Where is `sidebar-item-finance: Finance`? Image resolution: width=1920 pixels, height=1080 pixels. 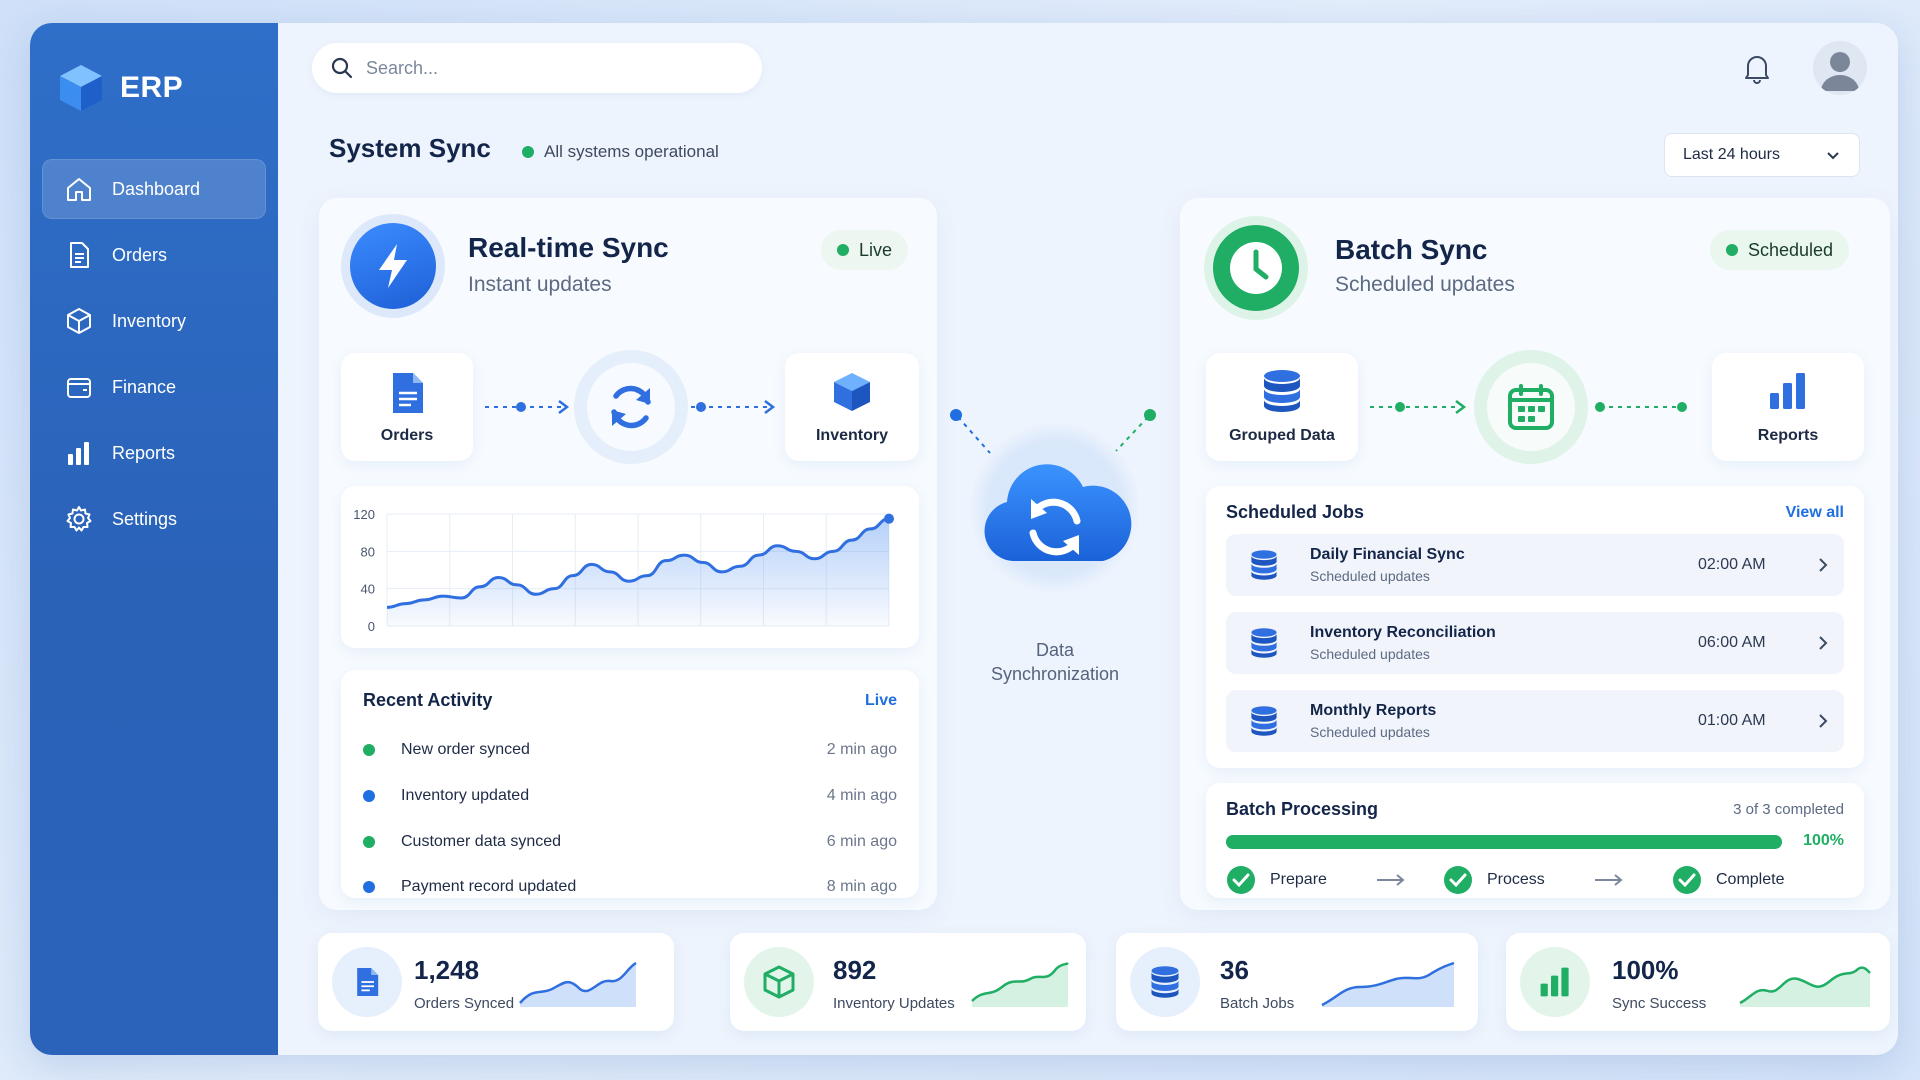 sidebar-item-finance: Finance is located at coordinates (154, 387).